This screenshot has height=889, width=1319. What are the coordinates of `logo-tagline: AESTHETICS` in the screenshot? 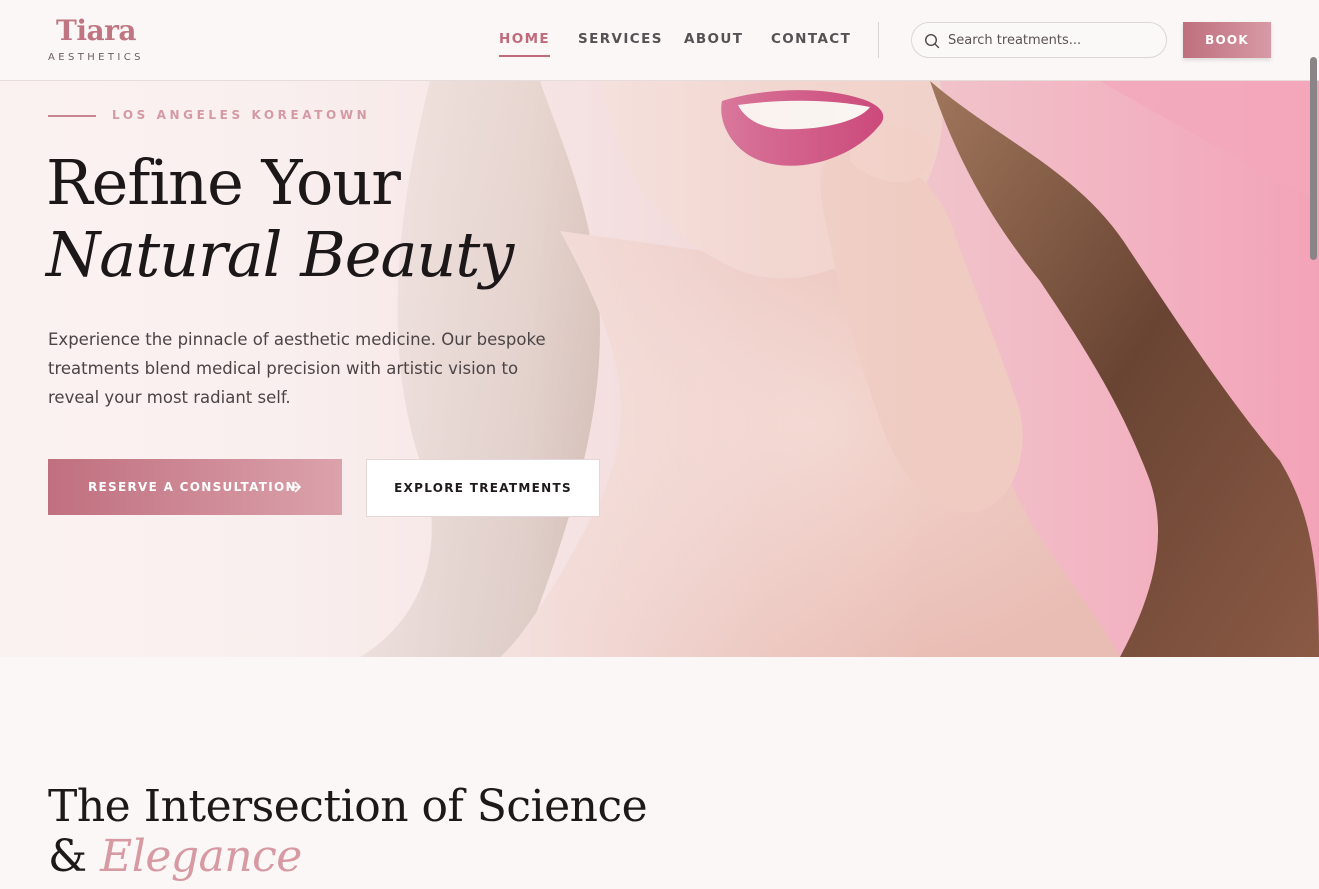 It's located at (96, 57).